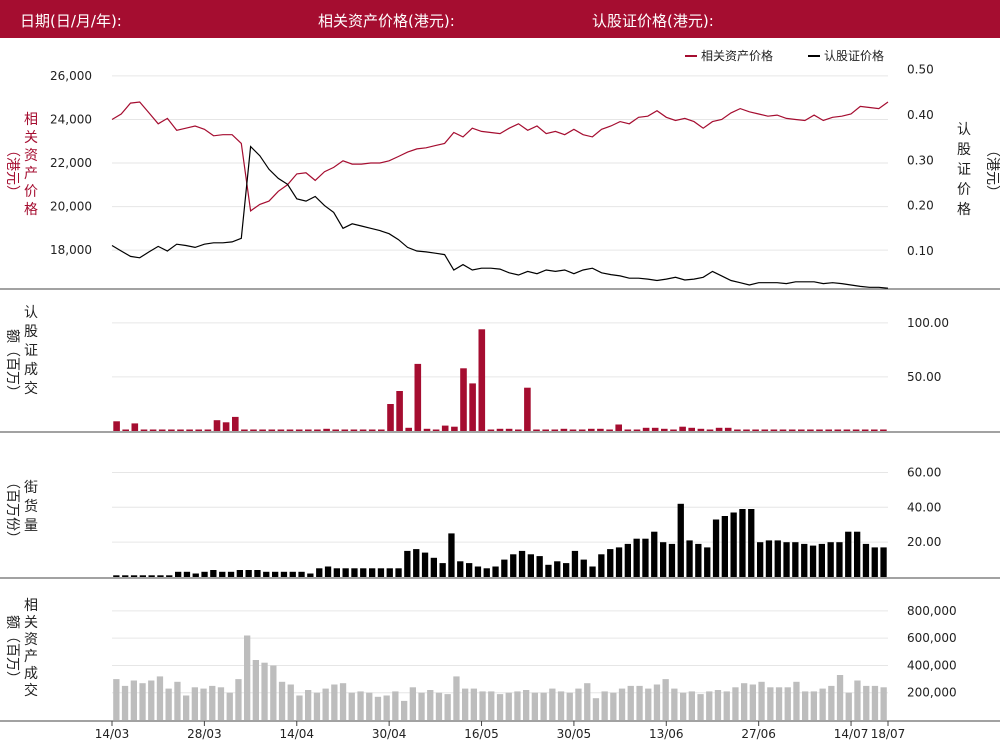  Describe the element at coordinates (31, 192) in the screenshot. I see `price-left-axis-title-char: 价` at that location.